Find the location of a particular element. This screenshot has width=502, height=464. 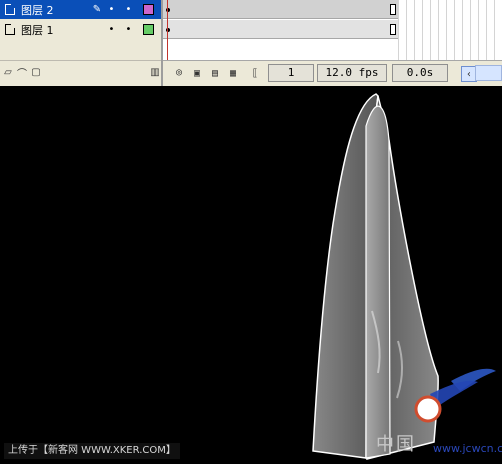

layer-tools: ▱ ⌒ ▢ ▥ is located at coordinates (80, 71).